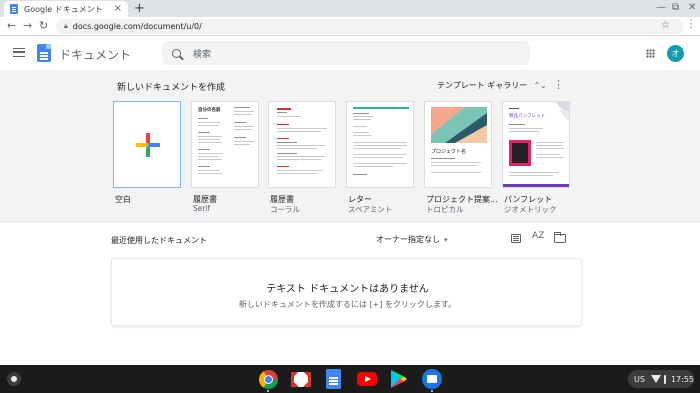  What do you see at coordinates (370, 26) in the screenshot?
I see `address-bar: 🔒︎ docs.google.com/document/u/0/ ☆` at bounding box center [370, 26].